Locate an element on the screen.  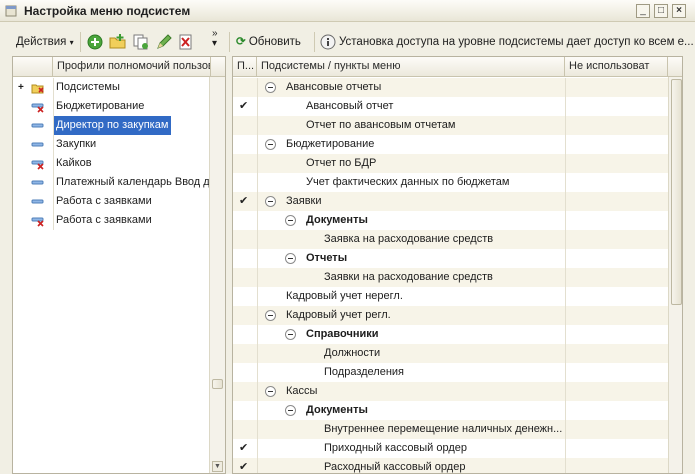
not-used-column-header: Не использоват is located at coordinates (616, 67).